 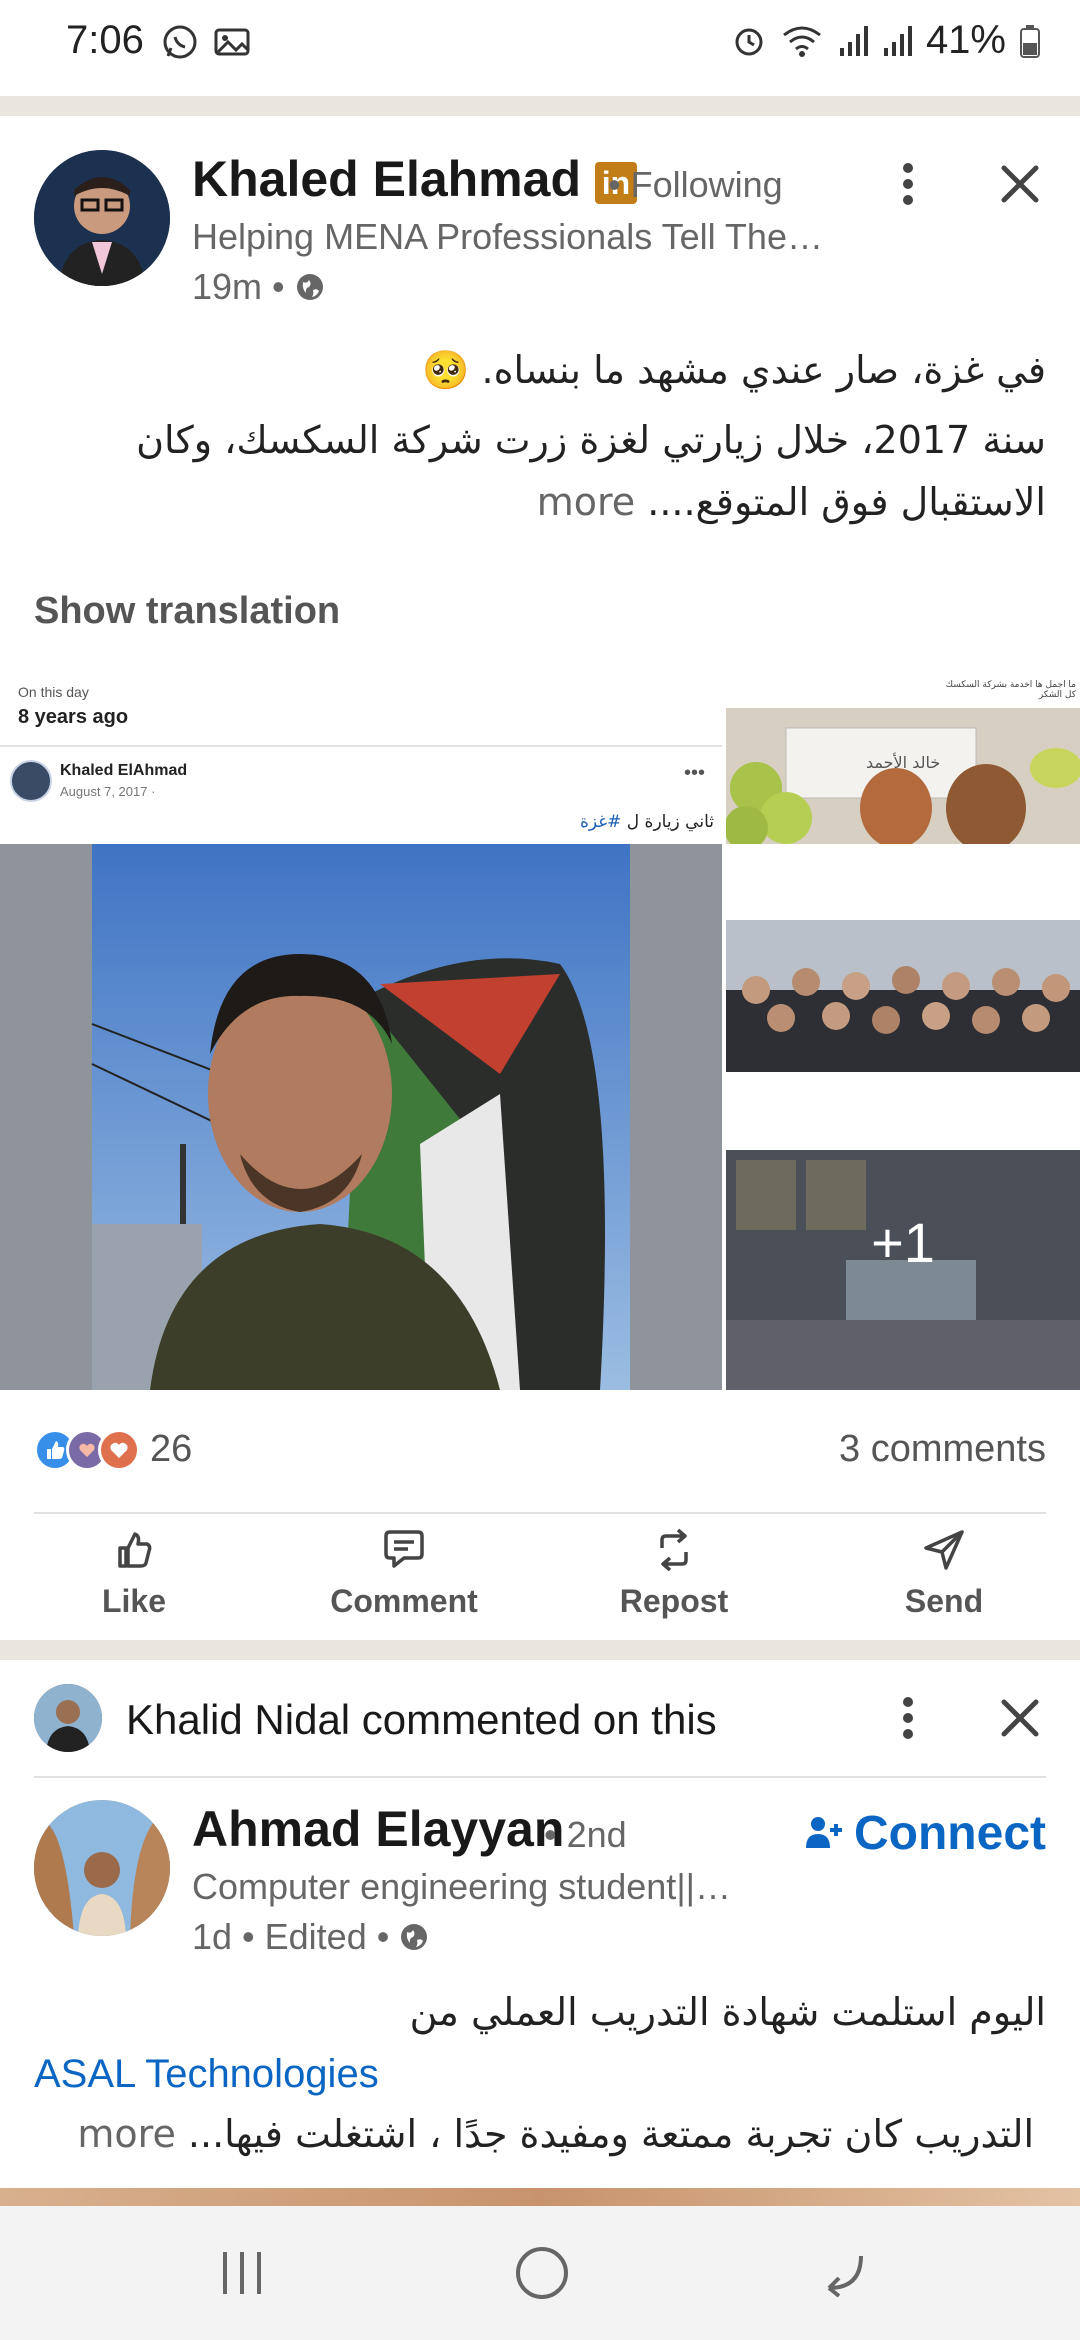 What do you see at coordinates (361, 707) in the screenshot?
I see `memory-header: On this day 8 years ago` at bounding box center [361, 707].